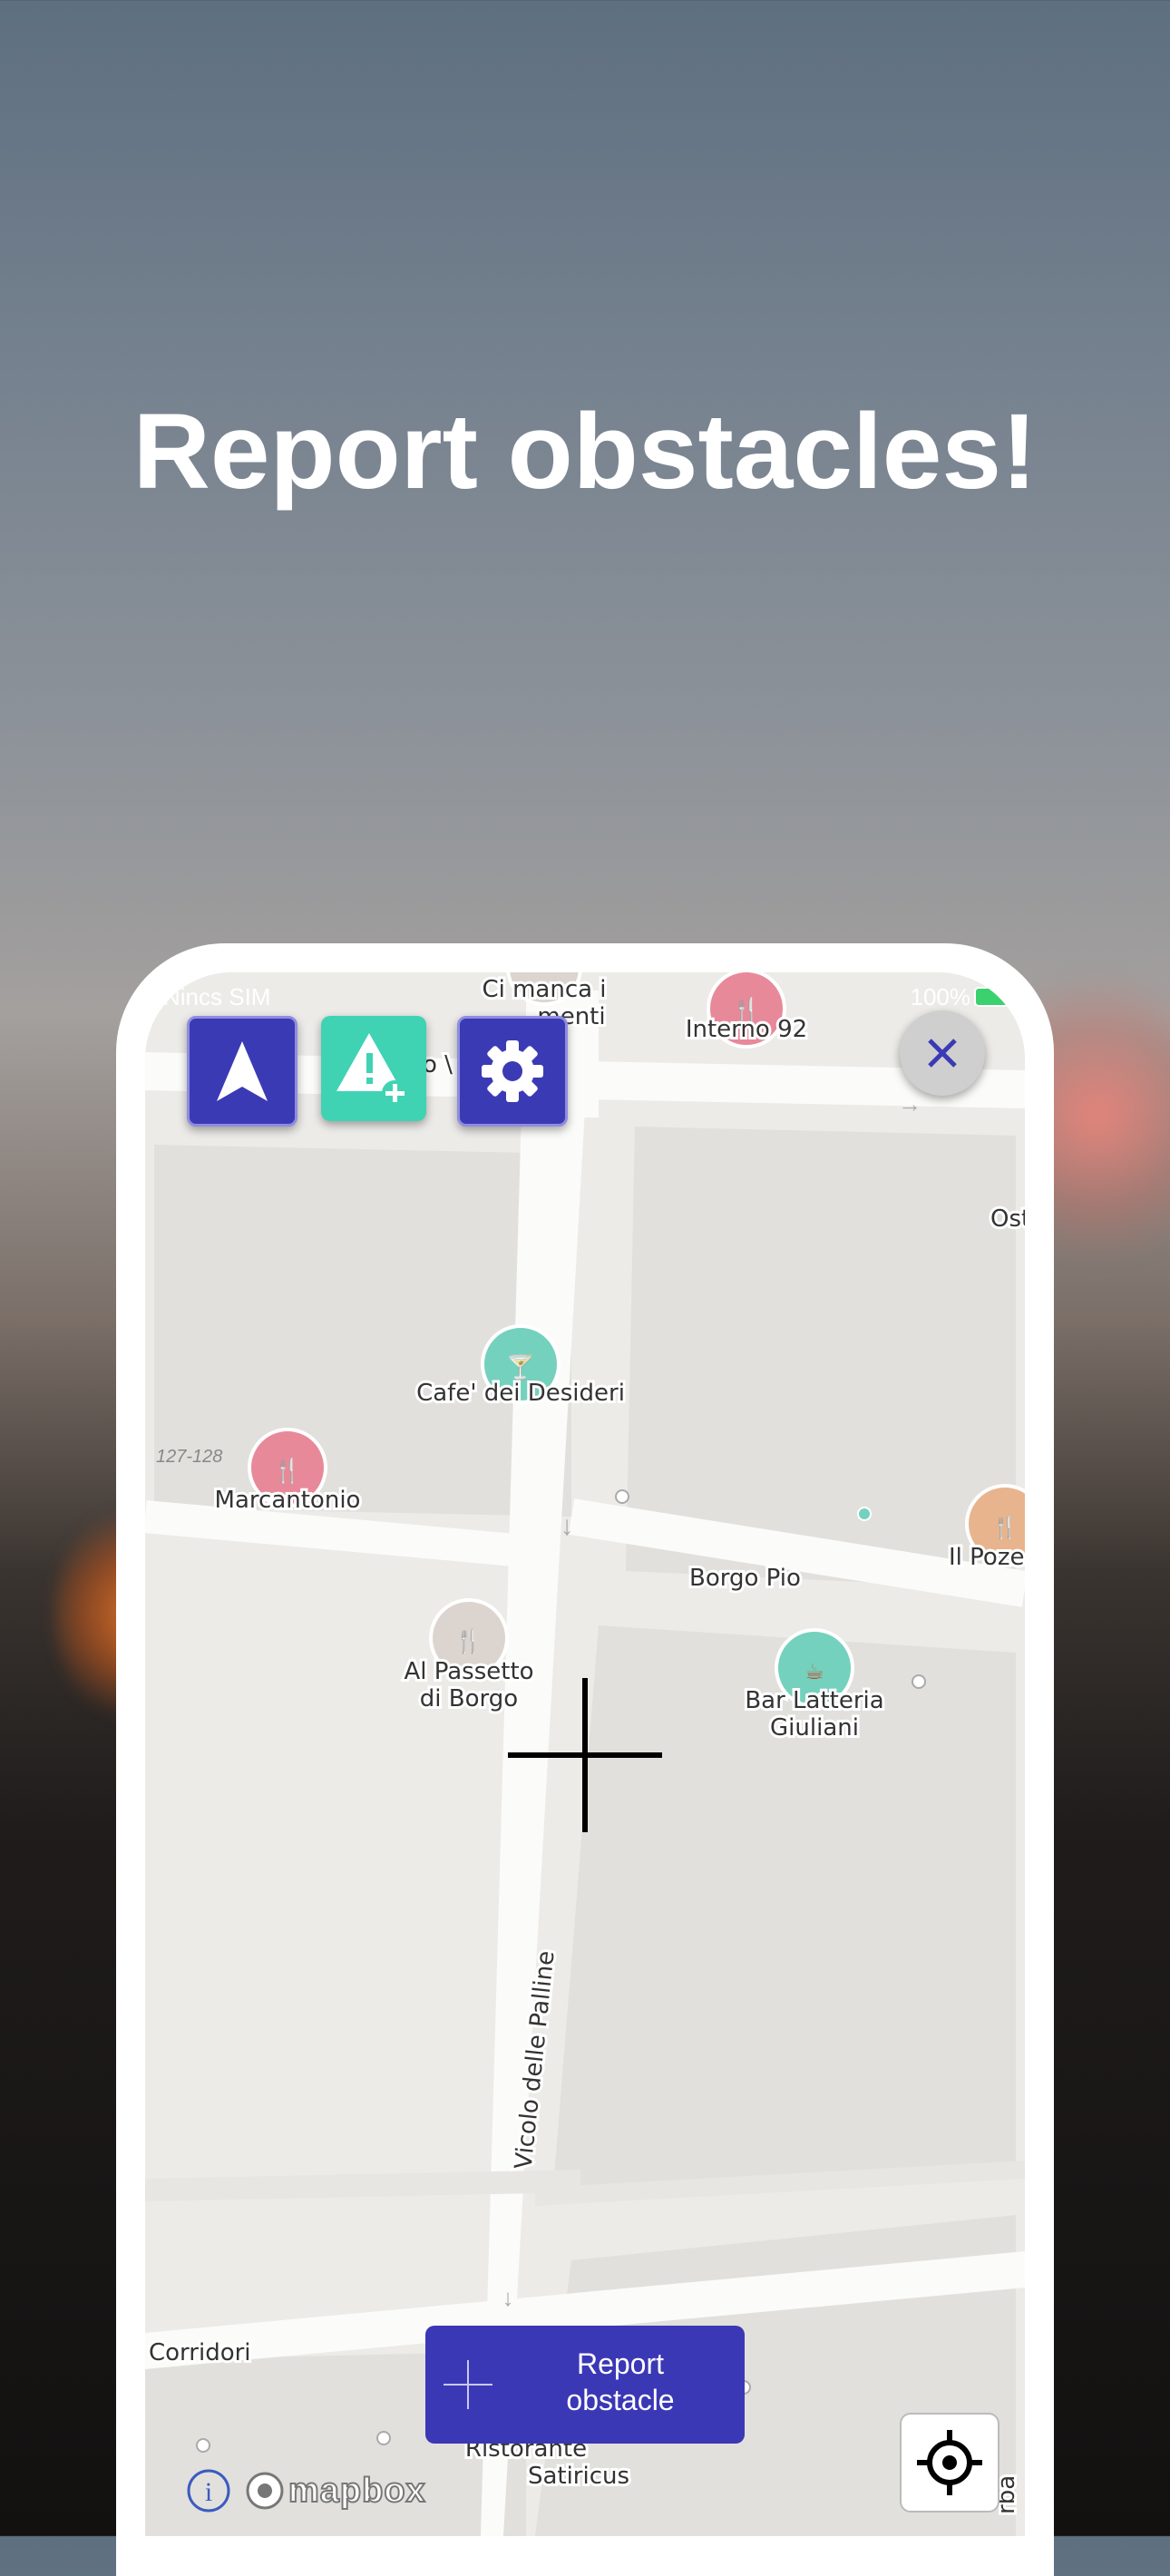 The height and width of the screenshot is (2576, 1170). I want to click on settings-button, so click(512, 1071).